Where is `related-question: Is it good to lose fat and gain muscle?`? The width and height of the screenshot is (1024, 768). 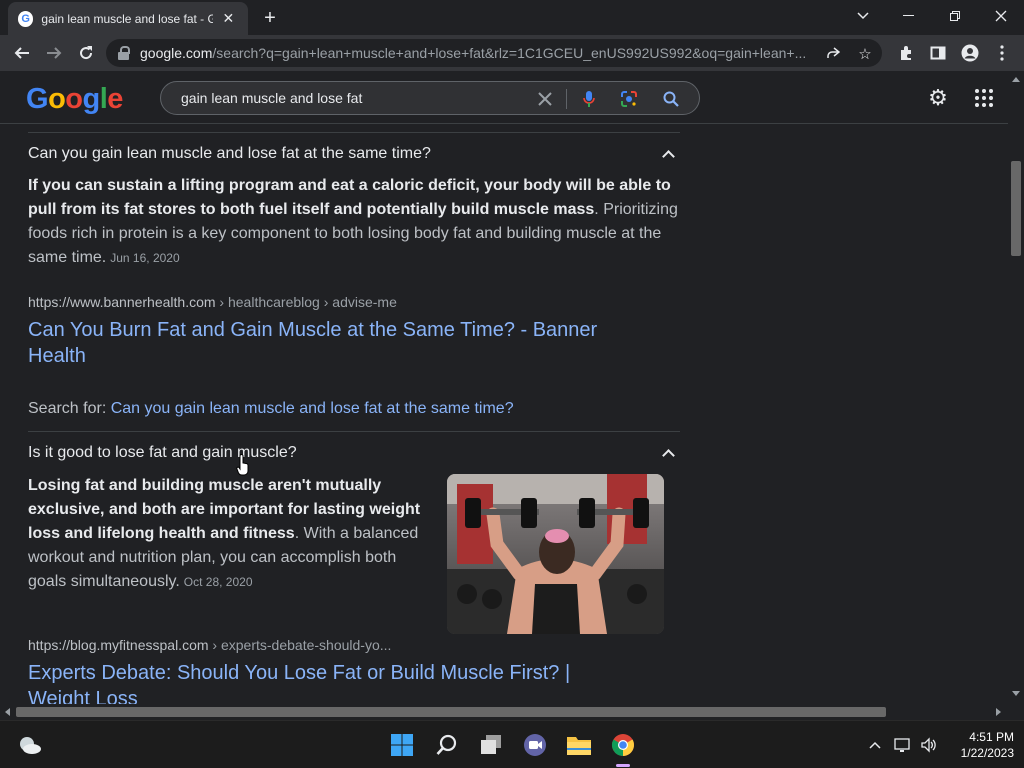 related-question: Is it good to lose fat and gain muscle? is located at coordinates (162, 453).